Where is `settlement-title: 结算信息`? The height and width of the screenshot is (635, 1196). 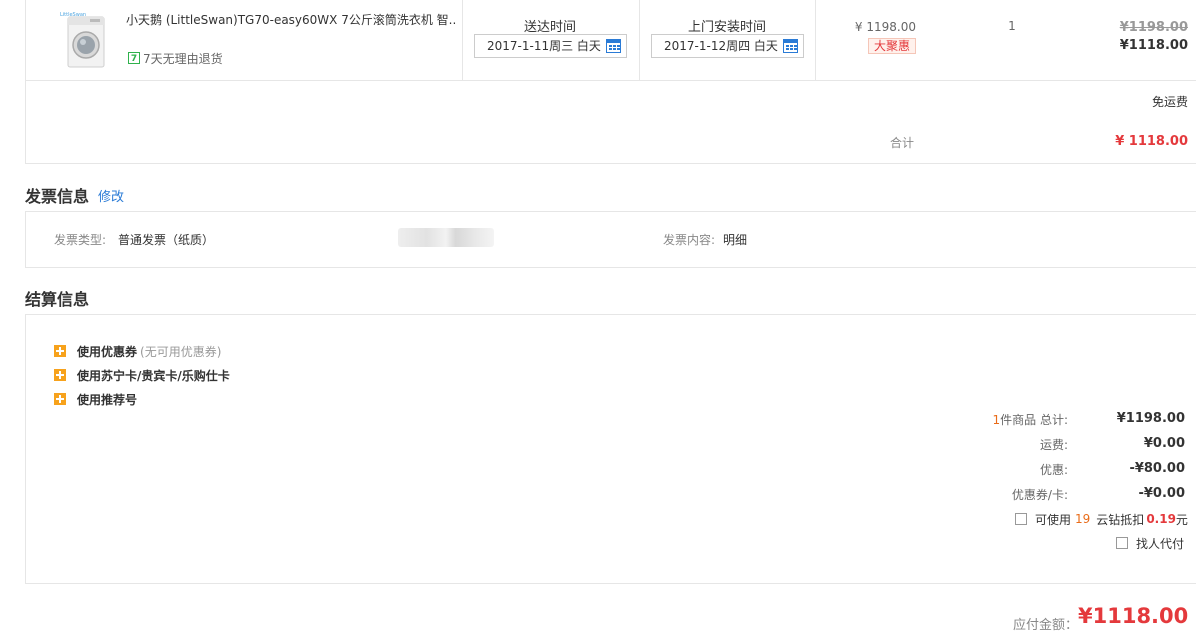
settlement-title: 结算信息 is located at coordinates (57, 299).